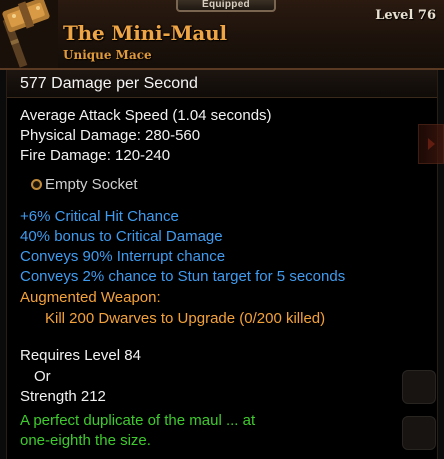 This screenshot has height=459, width=444. I want to click on chat-bubble-icon, so click(419, 387).